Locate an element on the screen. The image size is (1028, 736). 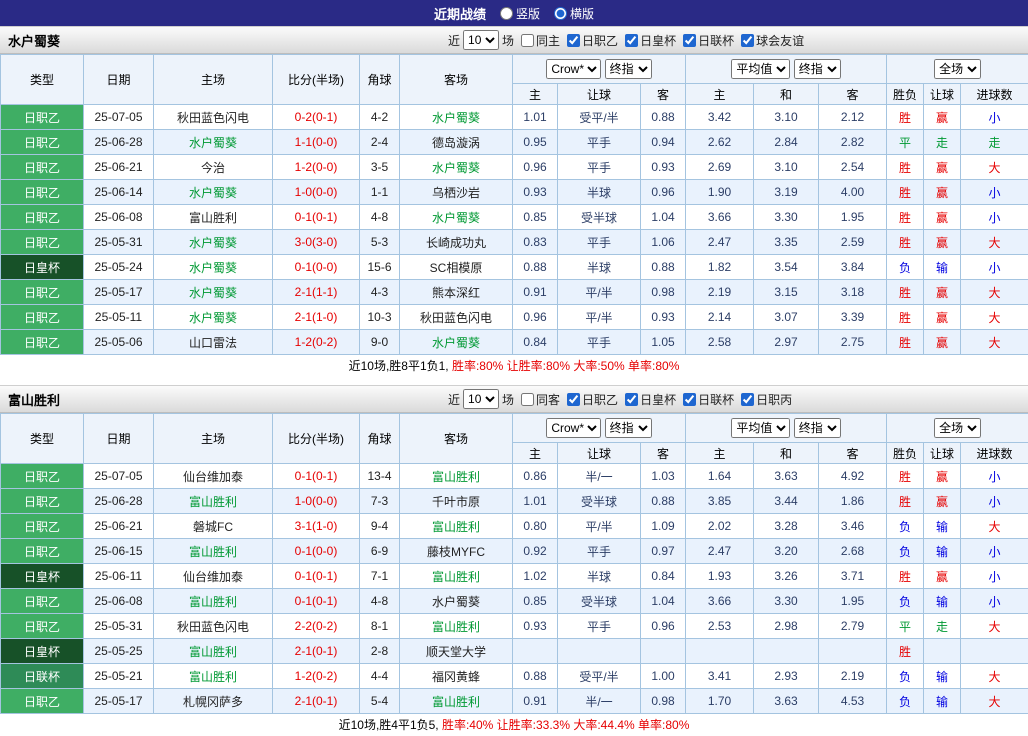
league-filter-friendly-checkbox is located at coordinates (747, 40).